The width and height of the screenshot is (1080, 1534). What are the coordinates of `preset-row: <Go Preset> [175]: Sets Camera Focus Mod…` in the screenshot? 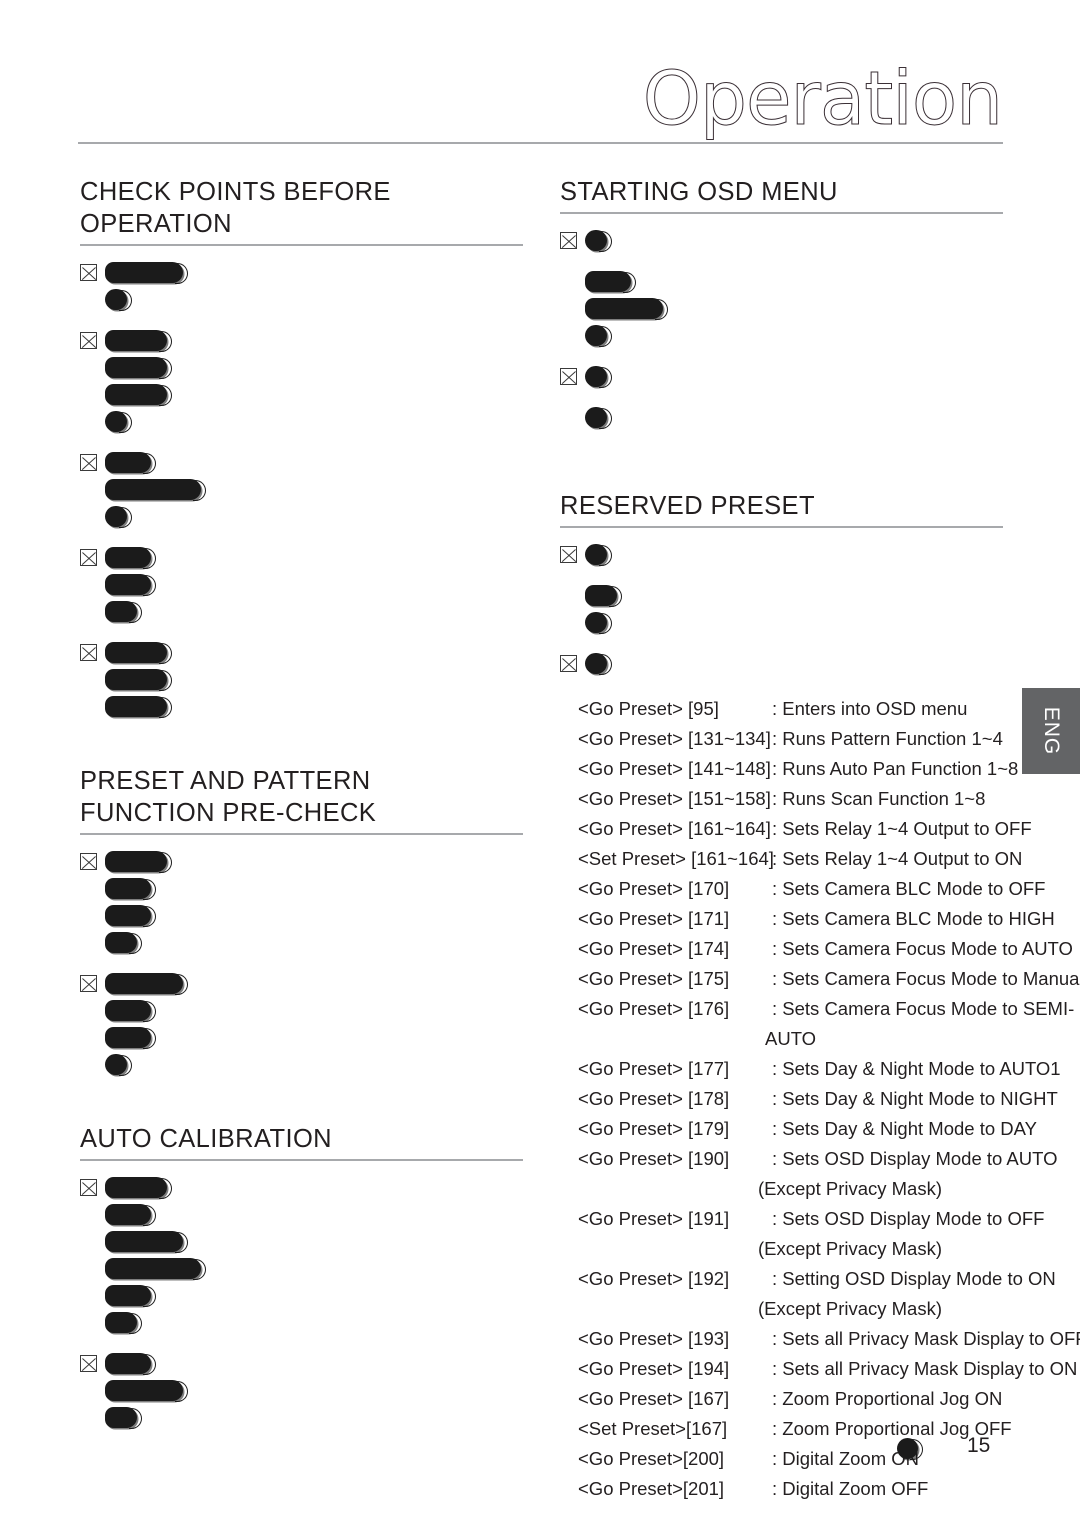 It's located at (820, 979).